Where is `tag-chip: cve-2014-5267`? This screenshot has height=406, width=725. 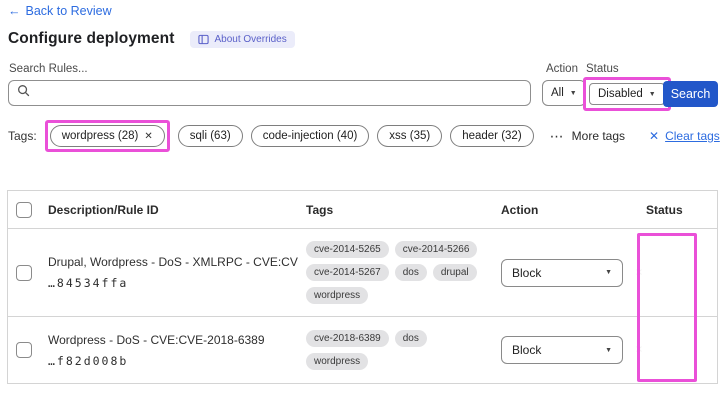 tag-chip: cve-2014-5267 is located at coordinates (347, 272).